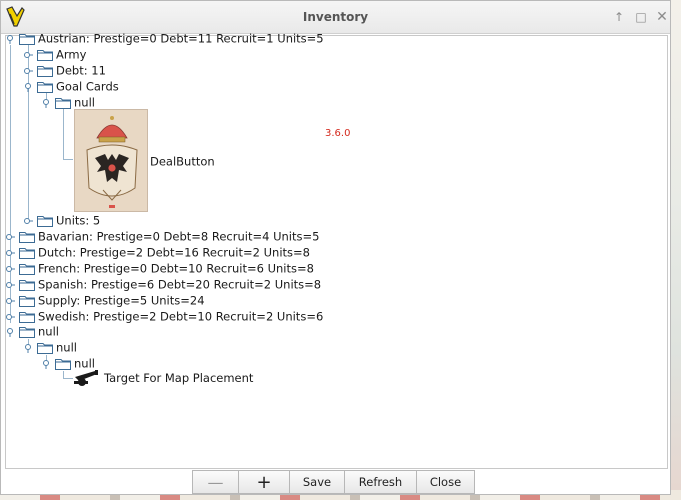 The image size is (681, 500). Describe the element at coordinates (71, 54) in the screenshot. I see `tree-node-label: Army` at that location.